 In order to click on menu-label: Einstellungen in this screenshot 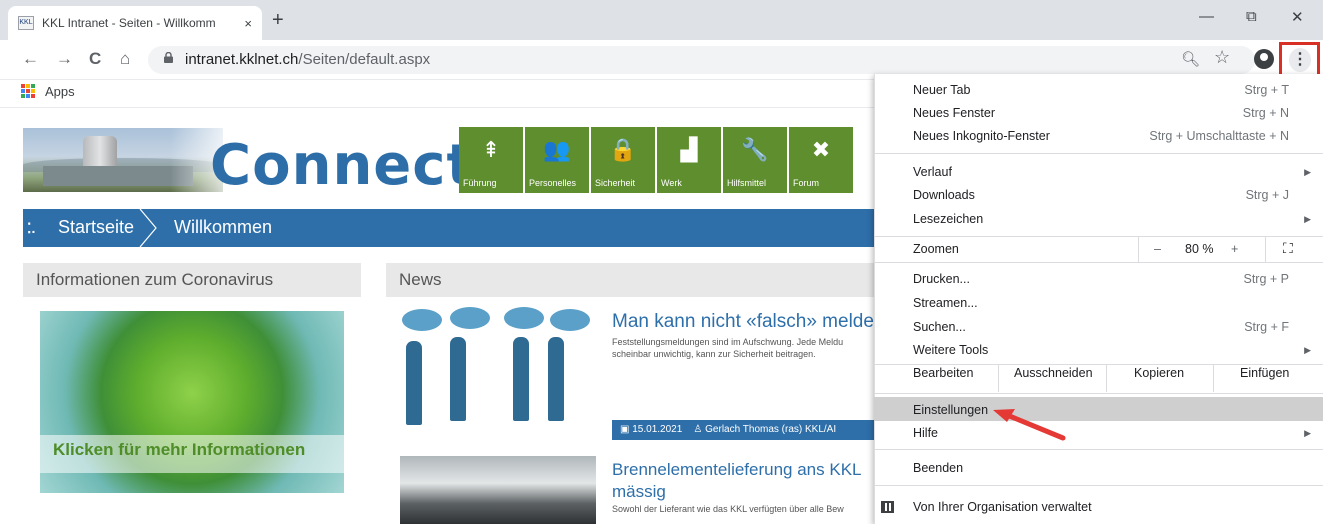, I will do `click(951, 410)`.